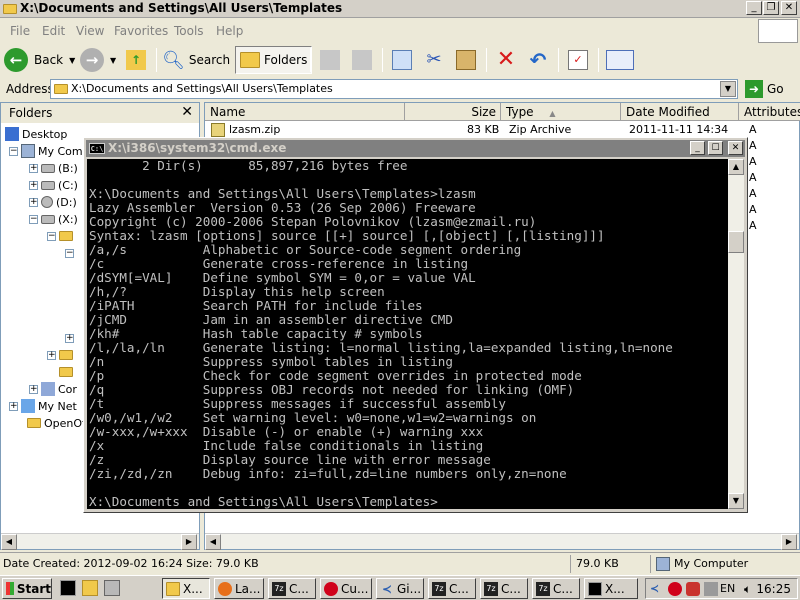  I want to click on tree-item-desktop: Desktop, so click(36, 134).